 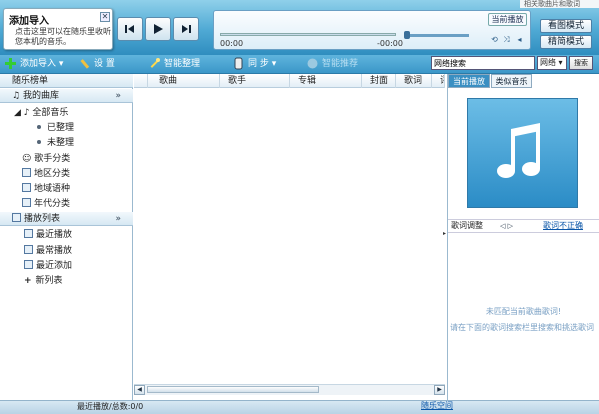 What do you see at coordinates (494, 39) in the screenshot?
I see `repeat-icon: ⟲` at bounding box center [494, 39].